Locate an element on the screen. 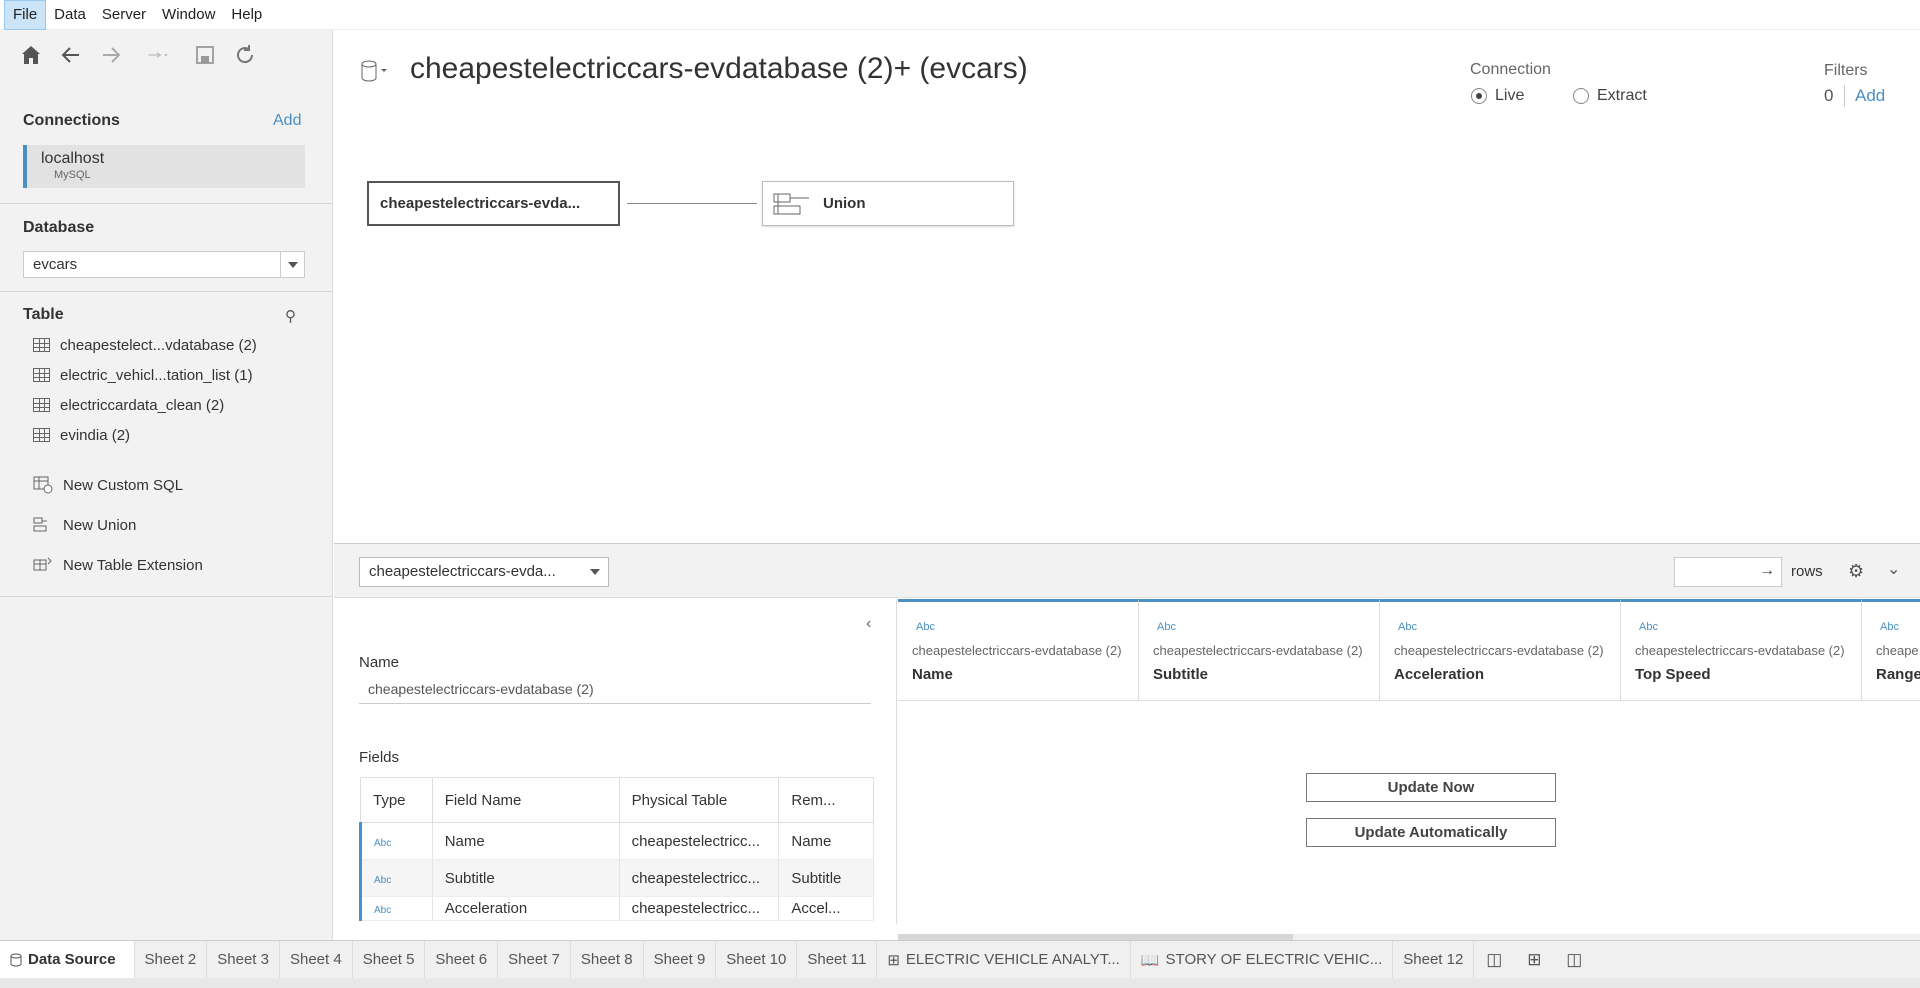 The image size is (1920, 988). connection-type: MySQL is located at coordinates (72, 175).